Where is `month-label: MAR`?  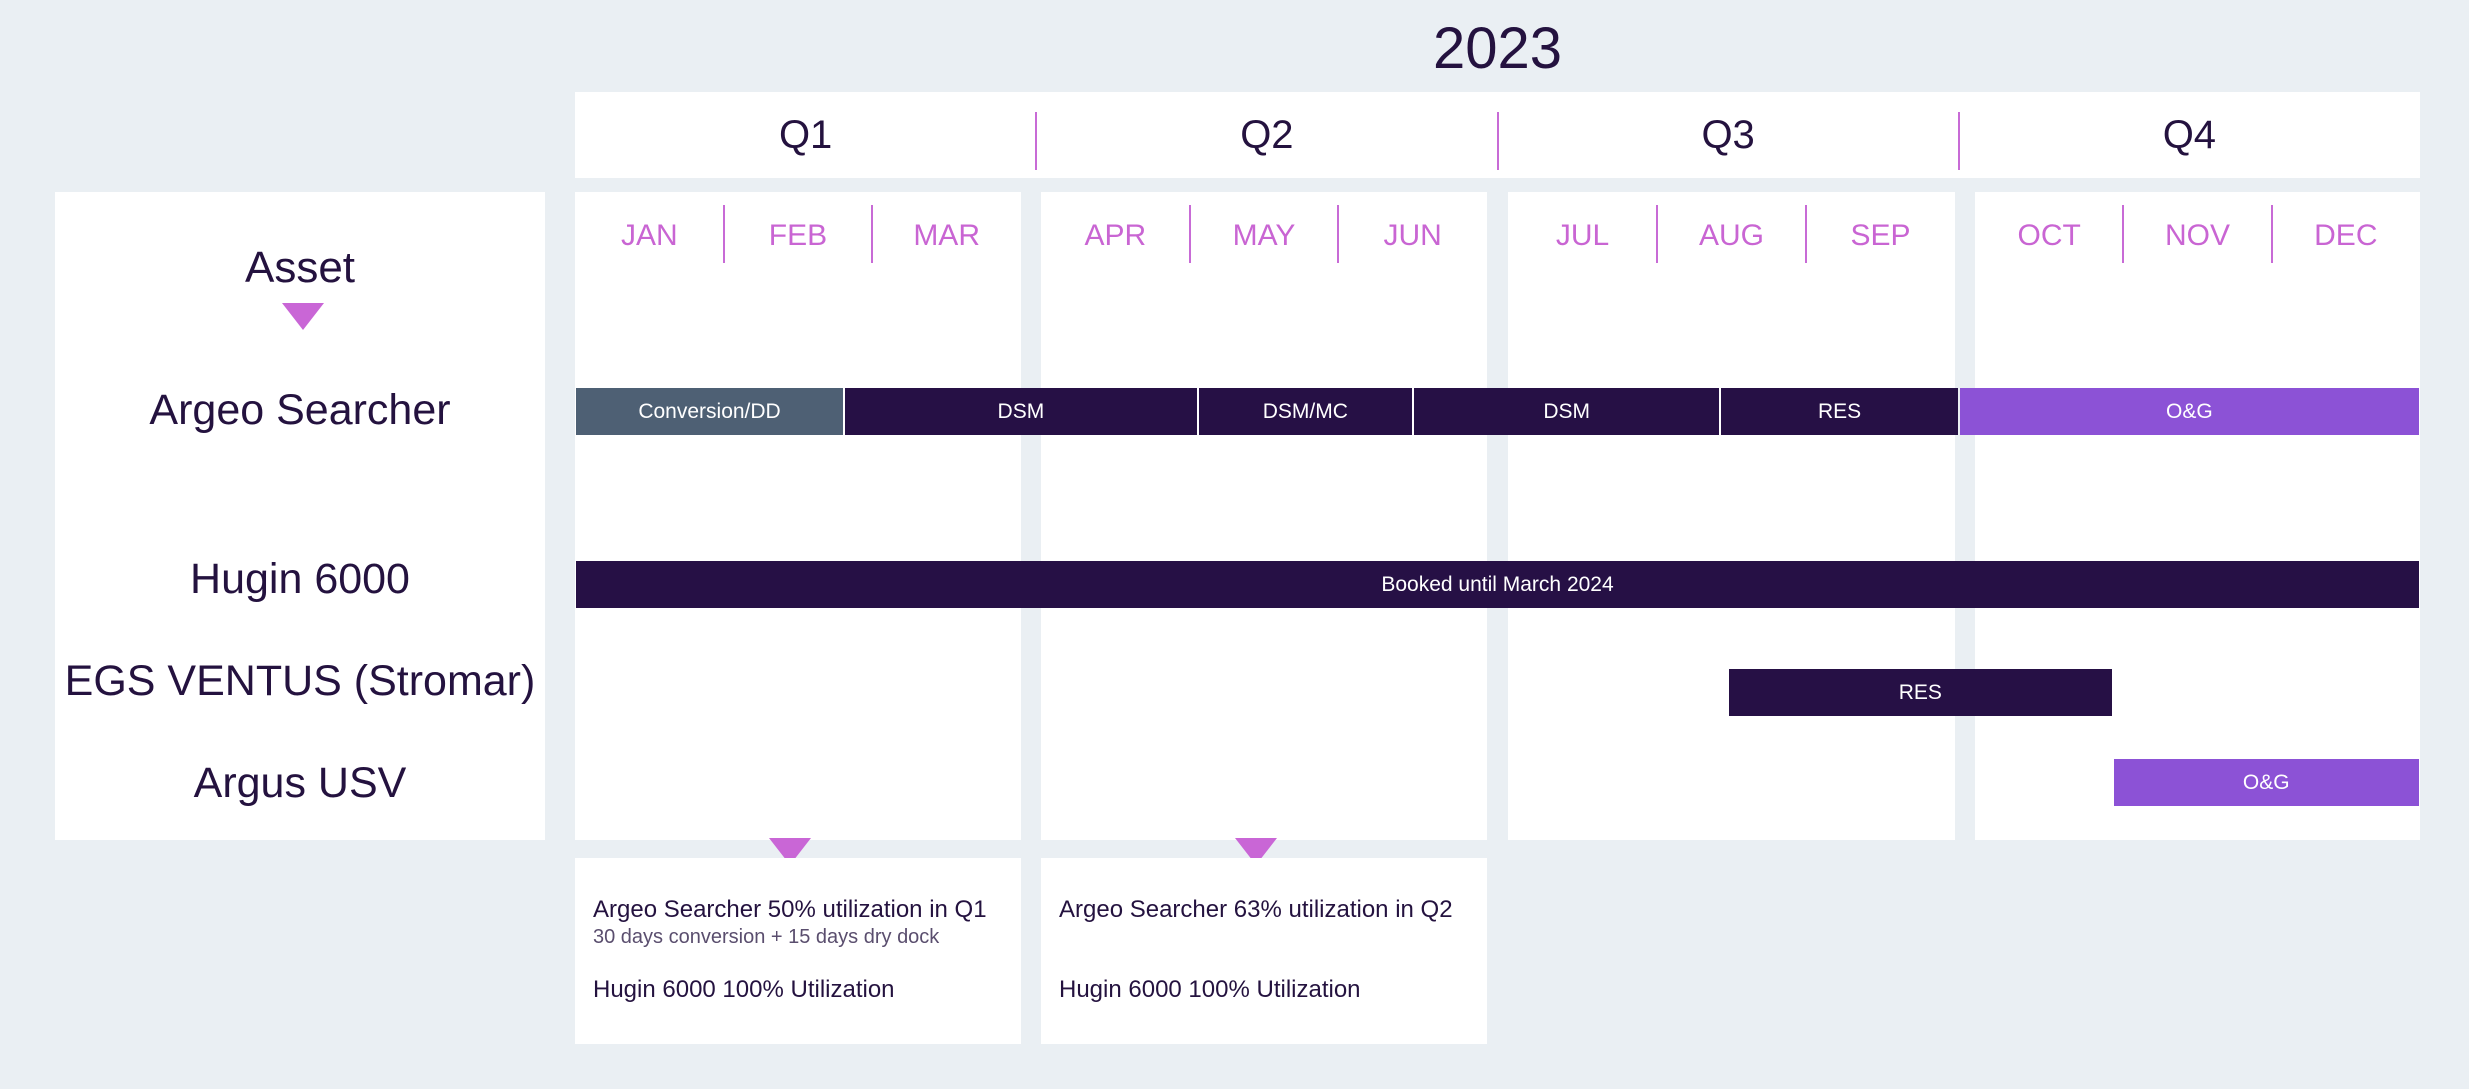 month-label: MAR is located at coordinates (946, 235).